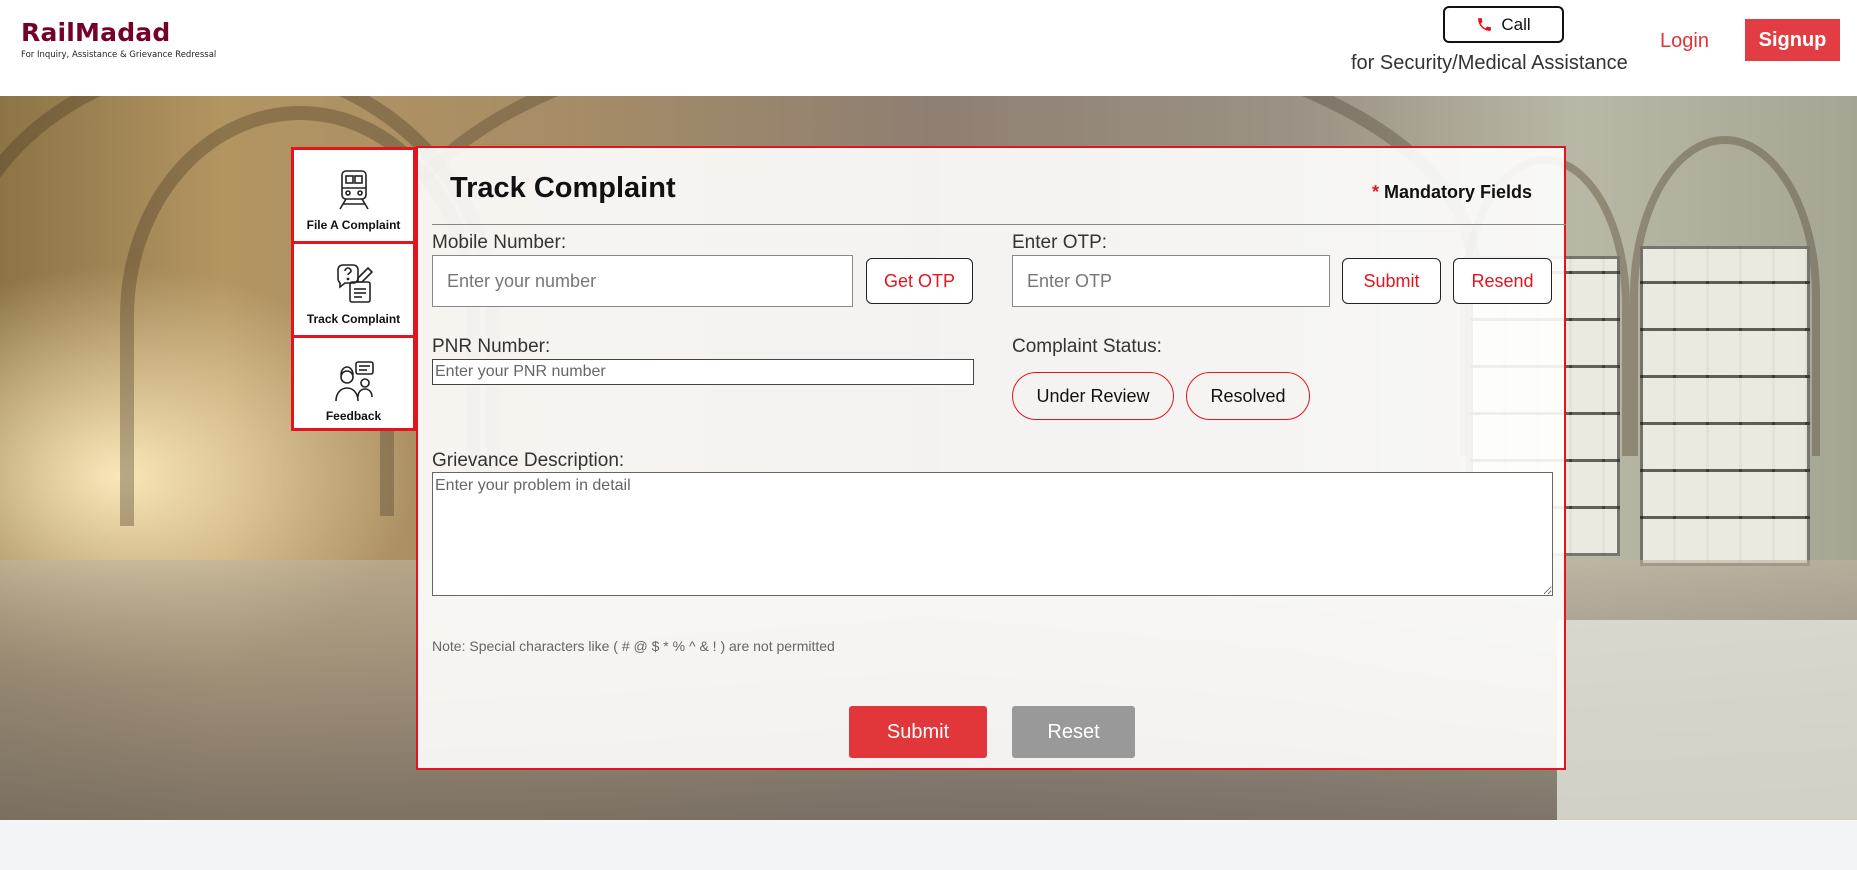  What do you see at coordinates (1792, 40) in the screenshot?
I see `signup-button: Signup` at bounding box center [1792, 40].